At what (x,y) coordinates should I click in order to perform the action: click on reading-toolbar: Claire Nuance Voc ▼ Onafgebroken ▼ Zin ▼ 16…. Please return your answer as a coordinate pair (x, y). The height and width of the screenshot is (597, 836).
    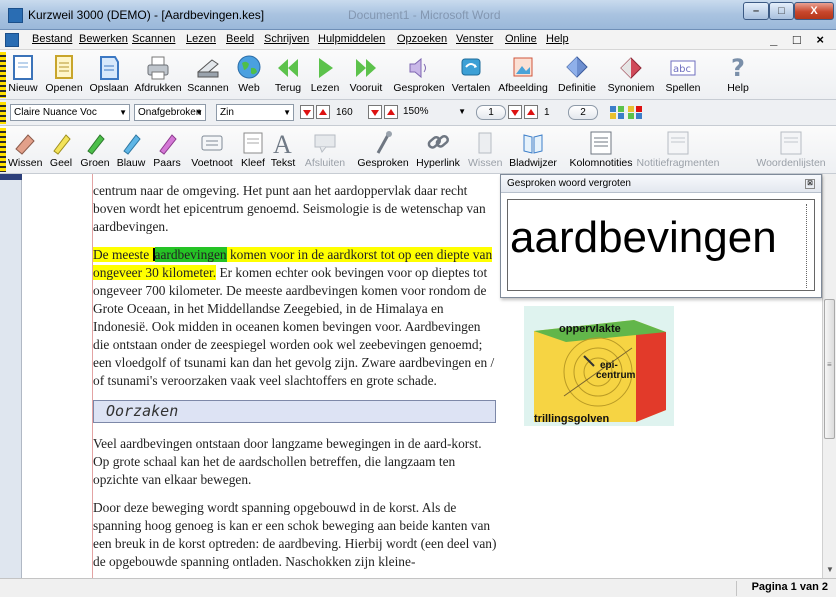
    Looking at the image, I should click on (418, 113).